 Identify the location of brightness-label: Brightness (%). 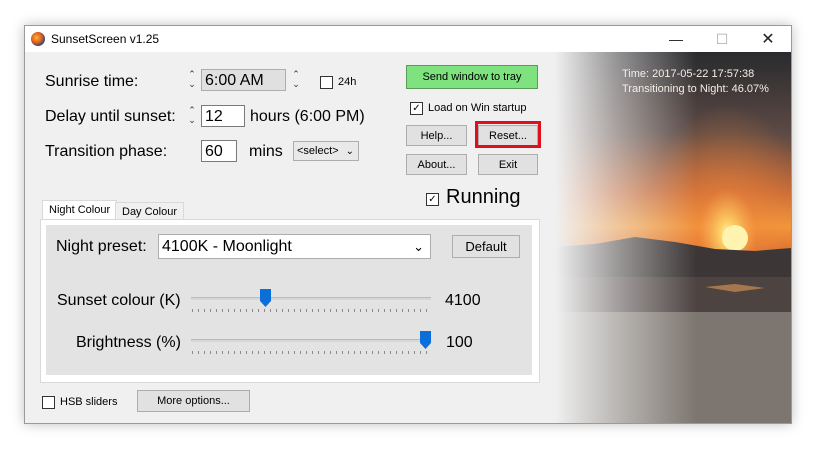
(128, 342).